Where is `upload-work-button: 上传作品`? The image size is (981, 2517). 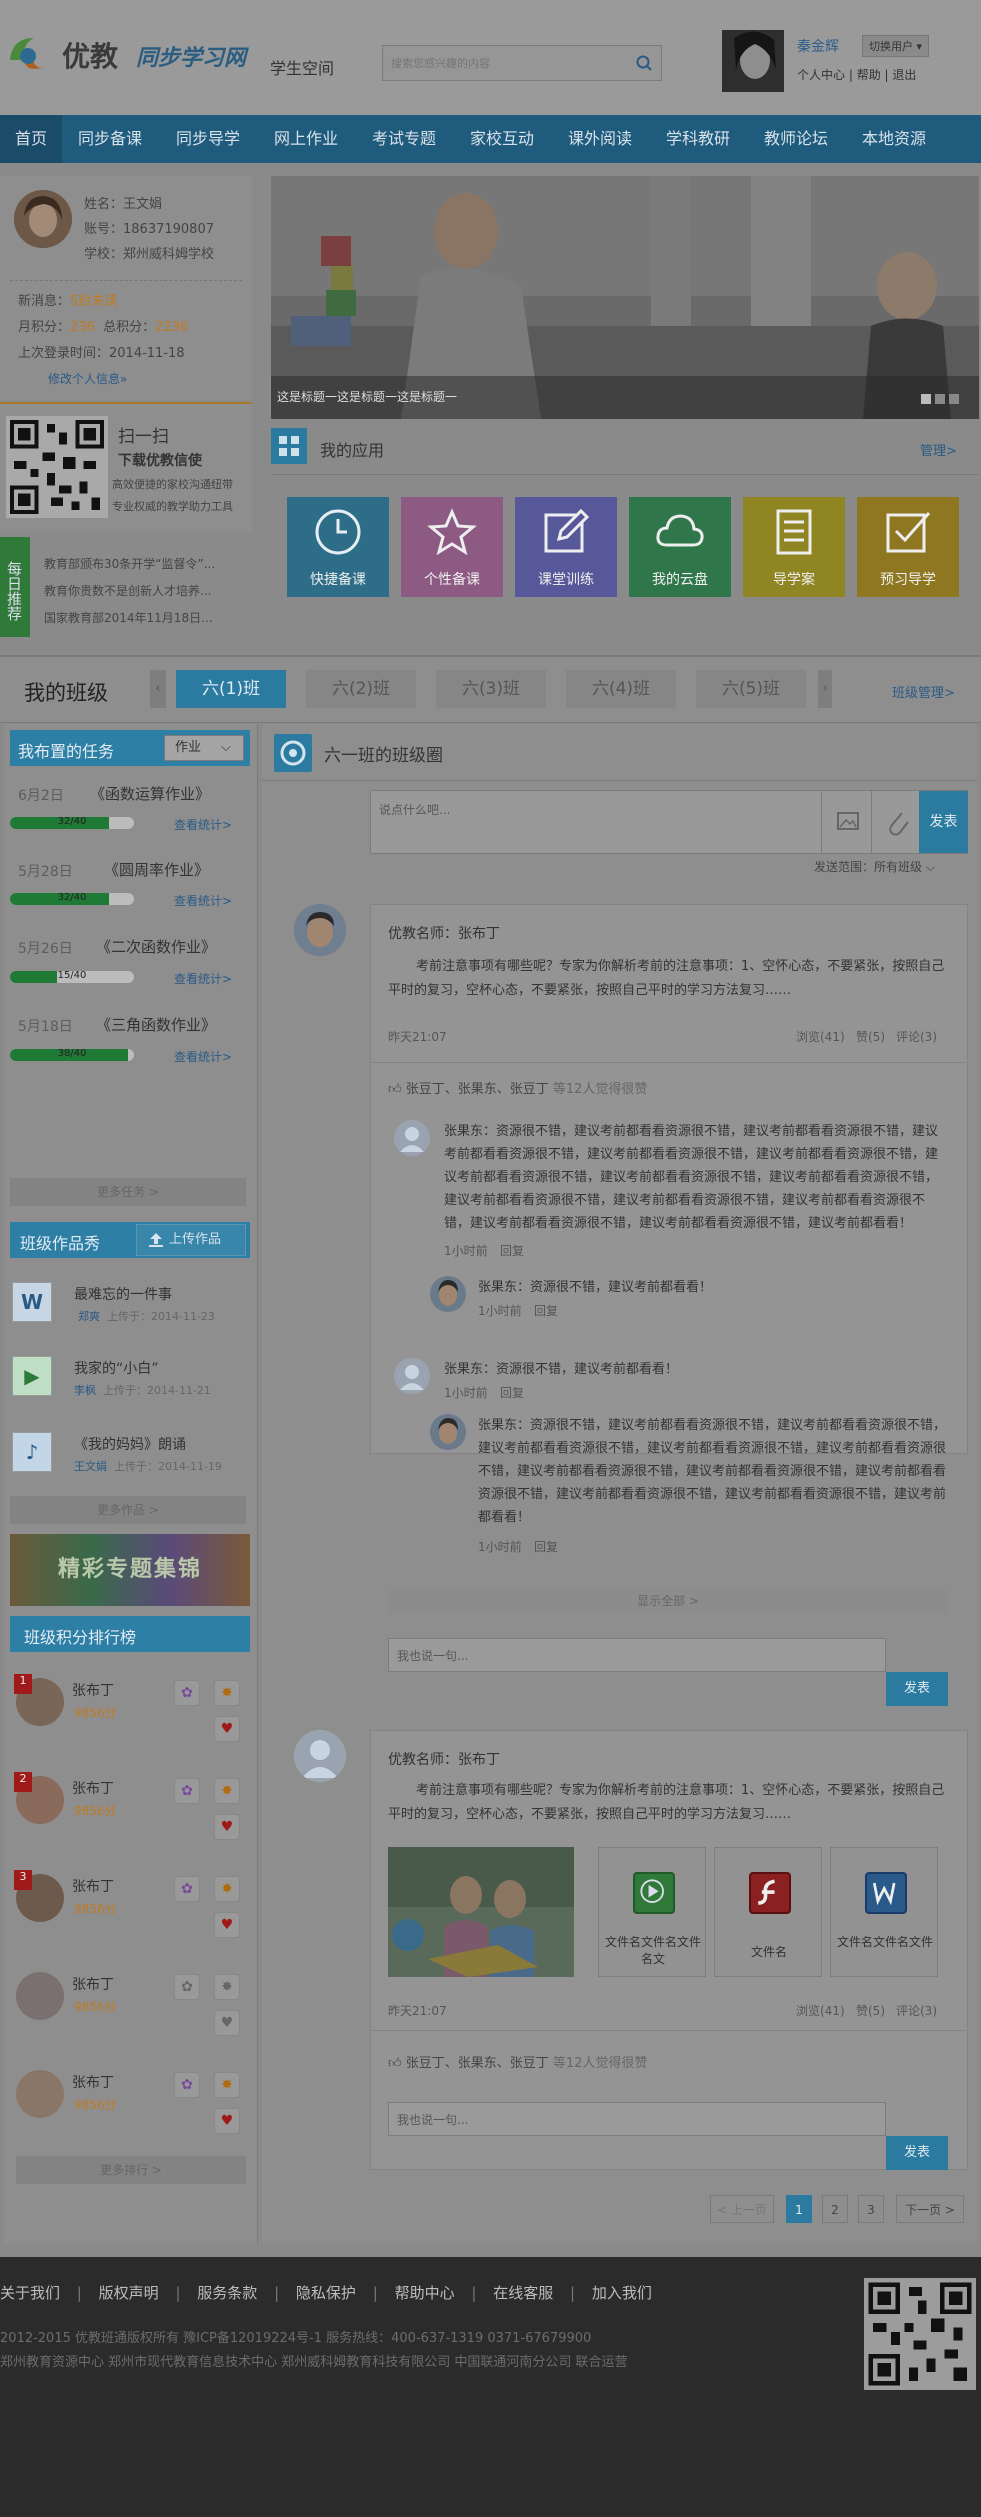 upload-work-button: 上传作品 is located at coordinates (191, 1240).